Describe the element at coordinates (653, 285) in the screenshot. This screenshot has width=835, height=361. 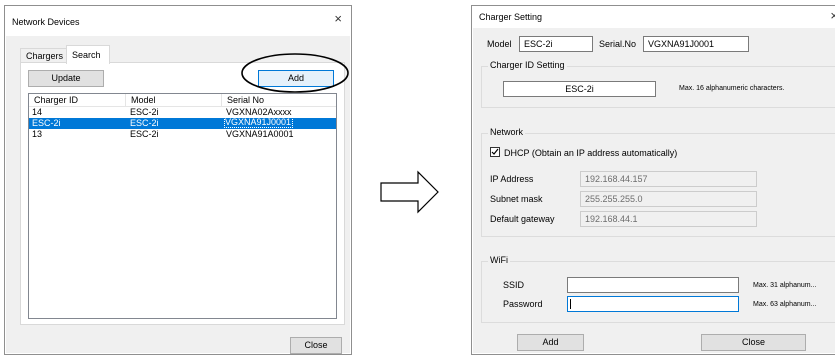
I see `ssid-input` at that location.